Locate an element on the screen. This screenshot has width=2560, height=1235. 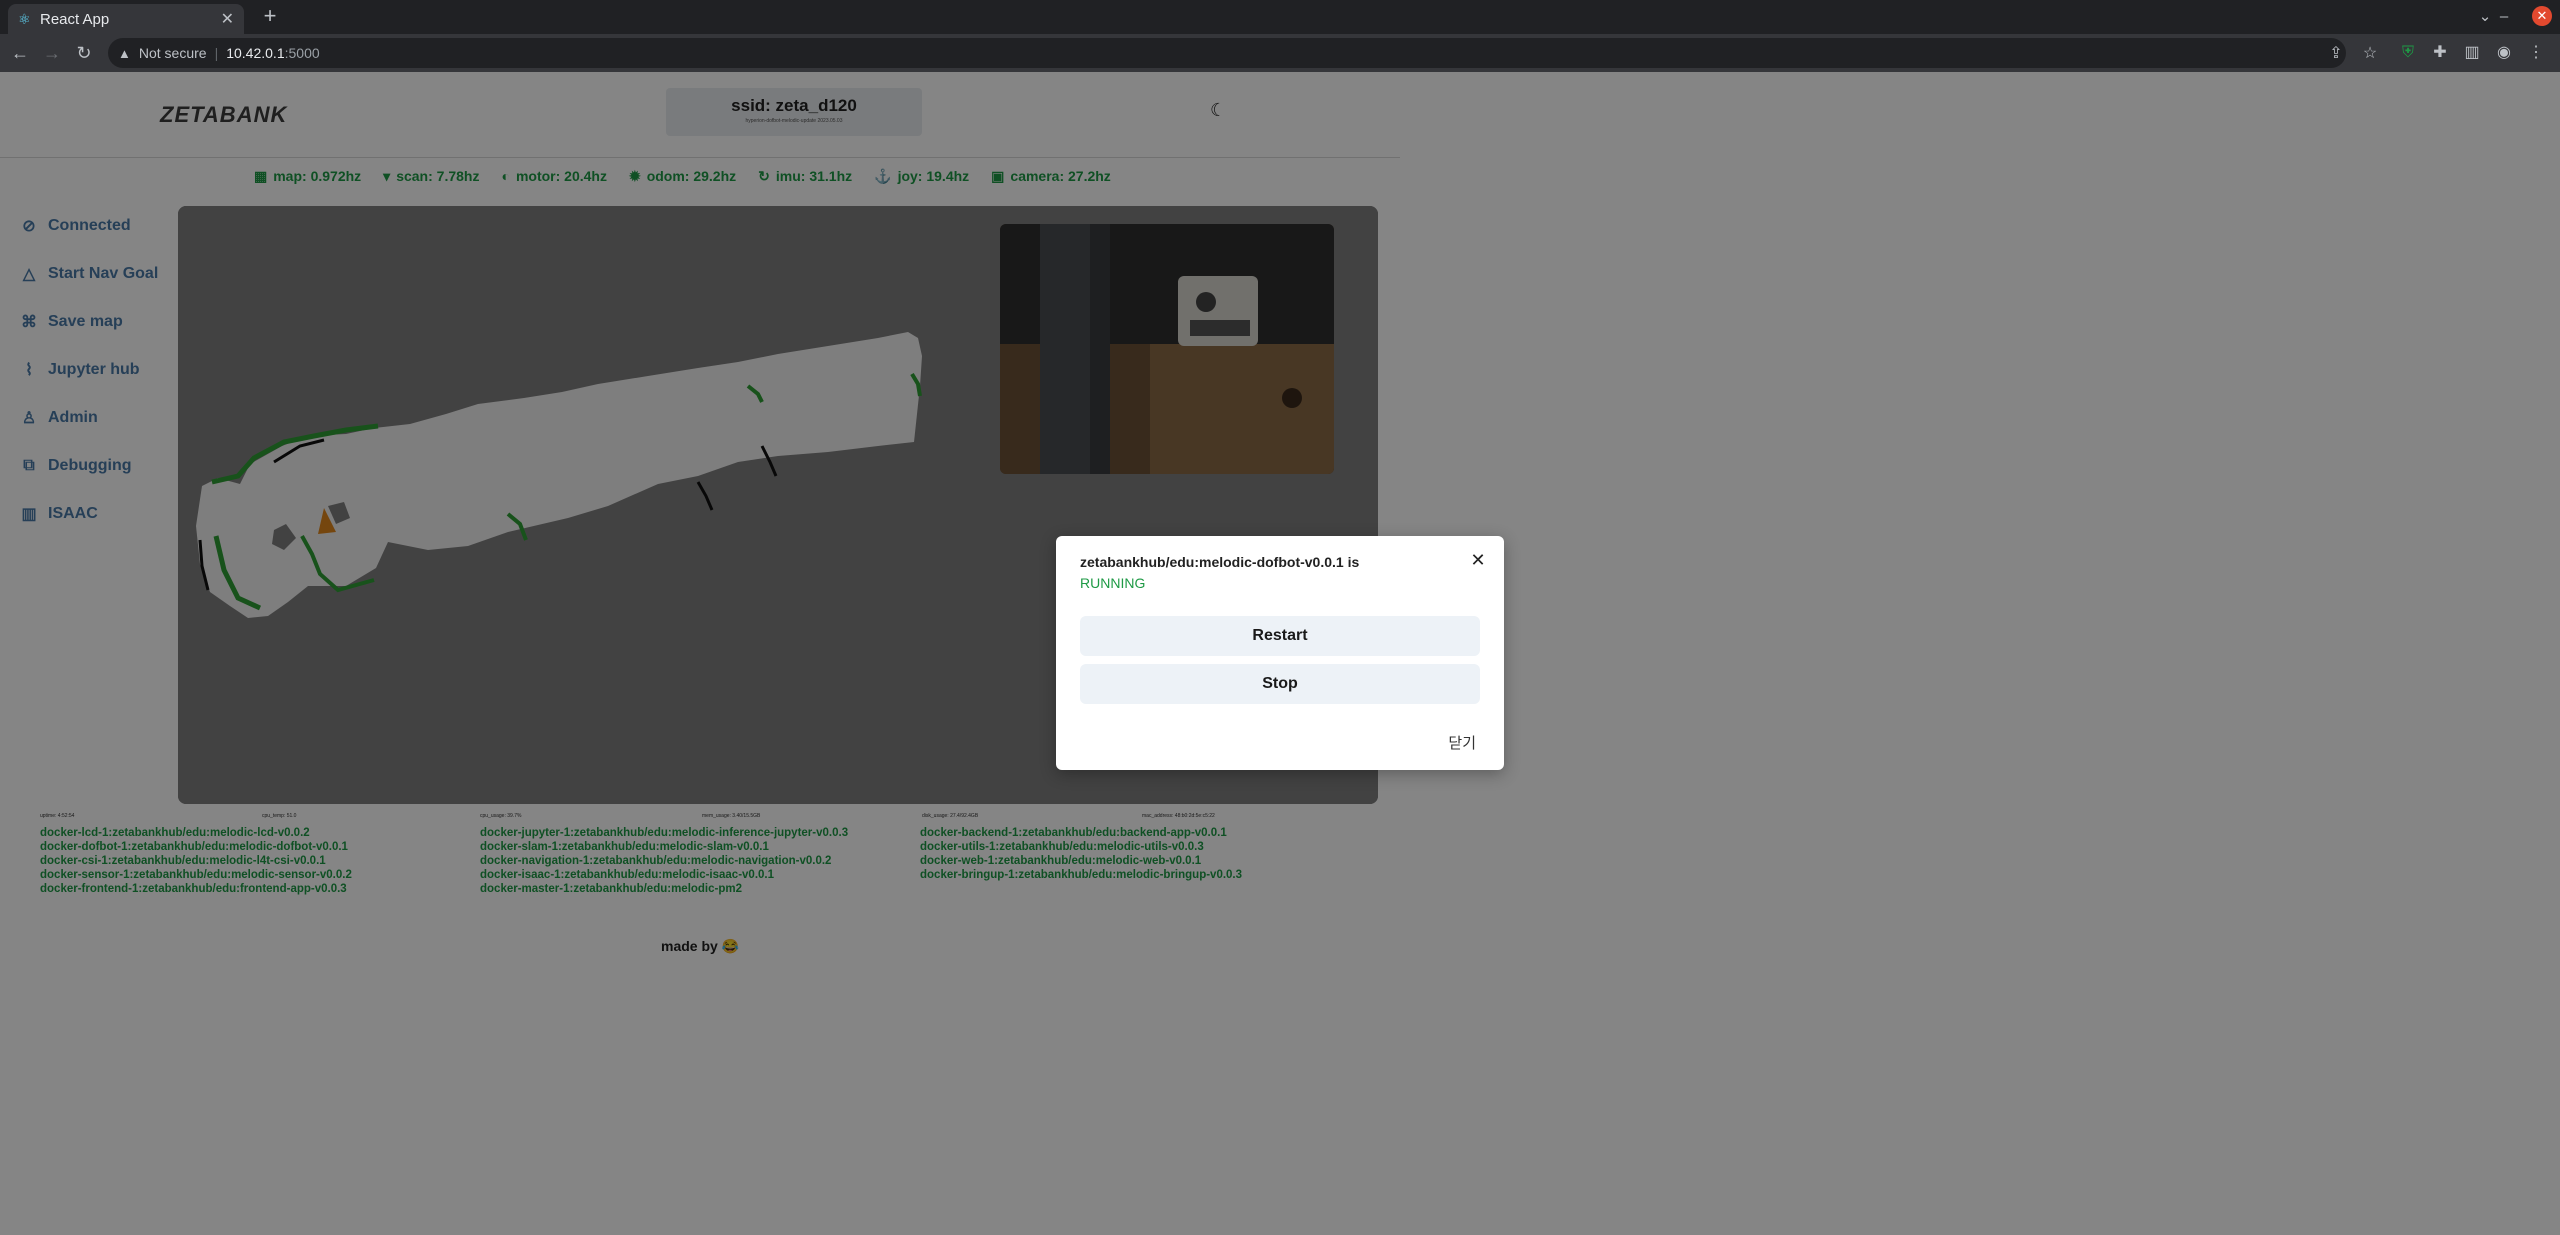
not-secure-label: Not secure is located at coordinates (172, 53).